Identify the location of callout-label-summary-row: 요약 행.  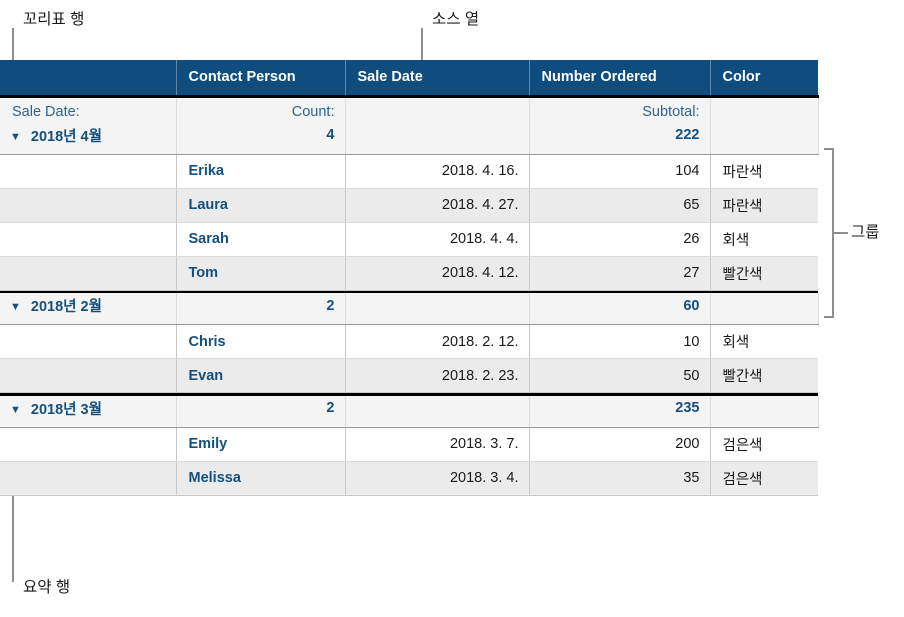
(47, 587).